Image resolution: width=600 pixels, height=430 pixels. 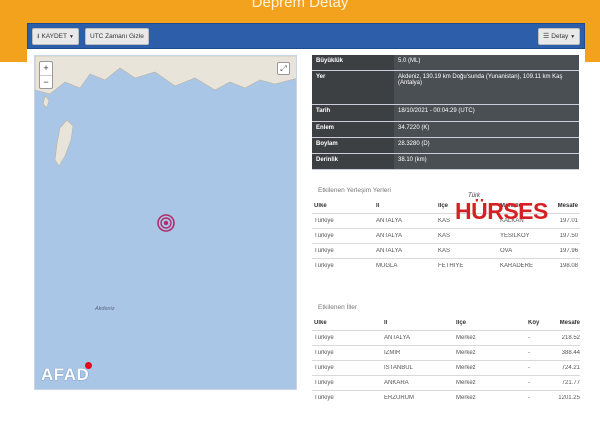 I want to click on table-row: Türkiye ERZURUM Merkez - 1201.25, so click(x=446, y=397).